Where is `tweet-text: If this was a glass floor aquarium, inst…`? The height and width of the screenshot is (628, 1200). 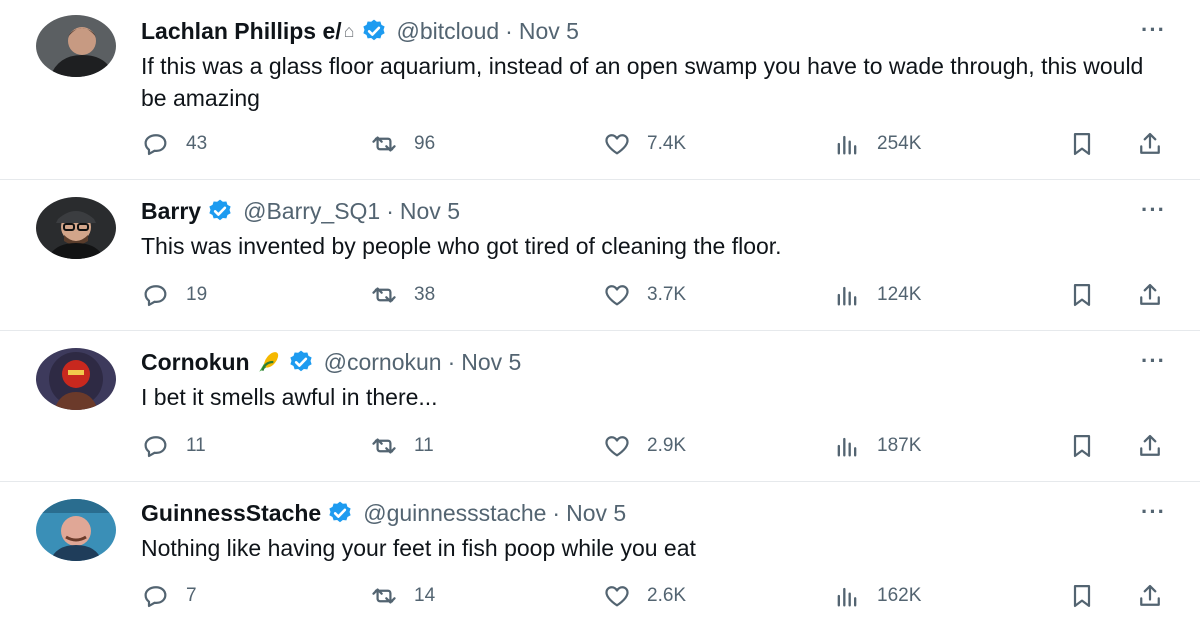
tweet-text: If this was a glass floor aquarium, inst… is located at coordinates (642, 82).